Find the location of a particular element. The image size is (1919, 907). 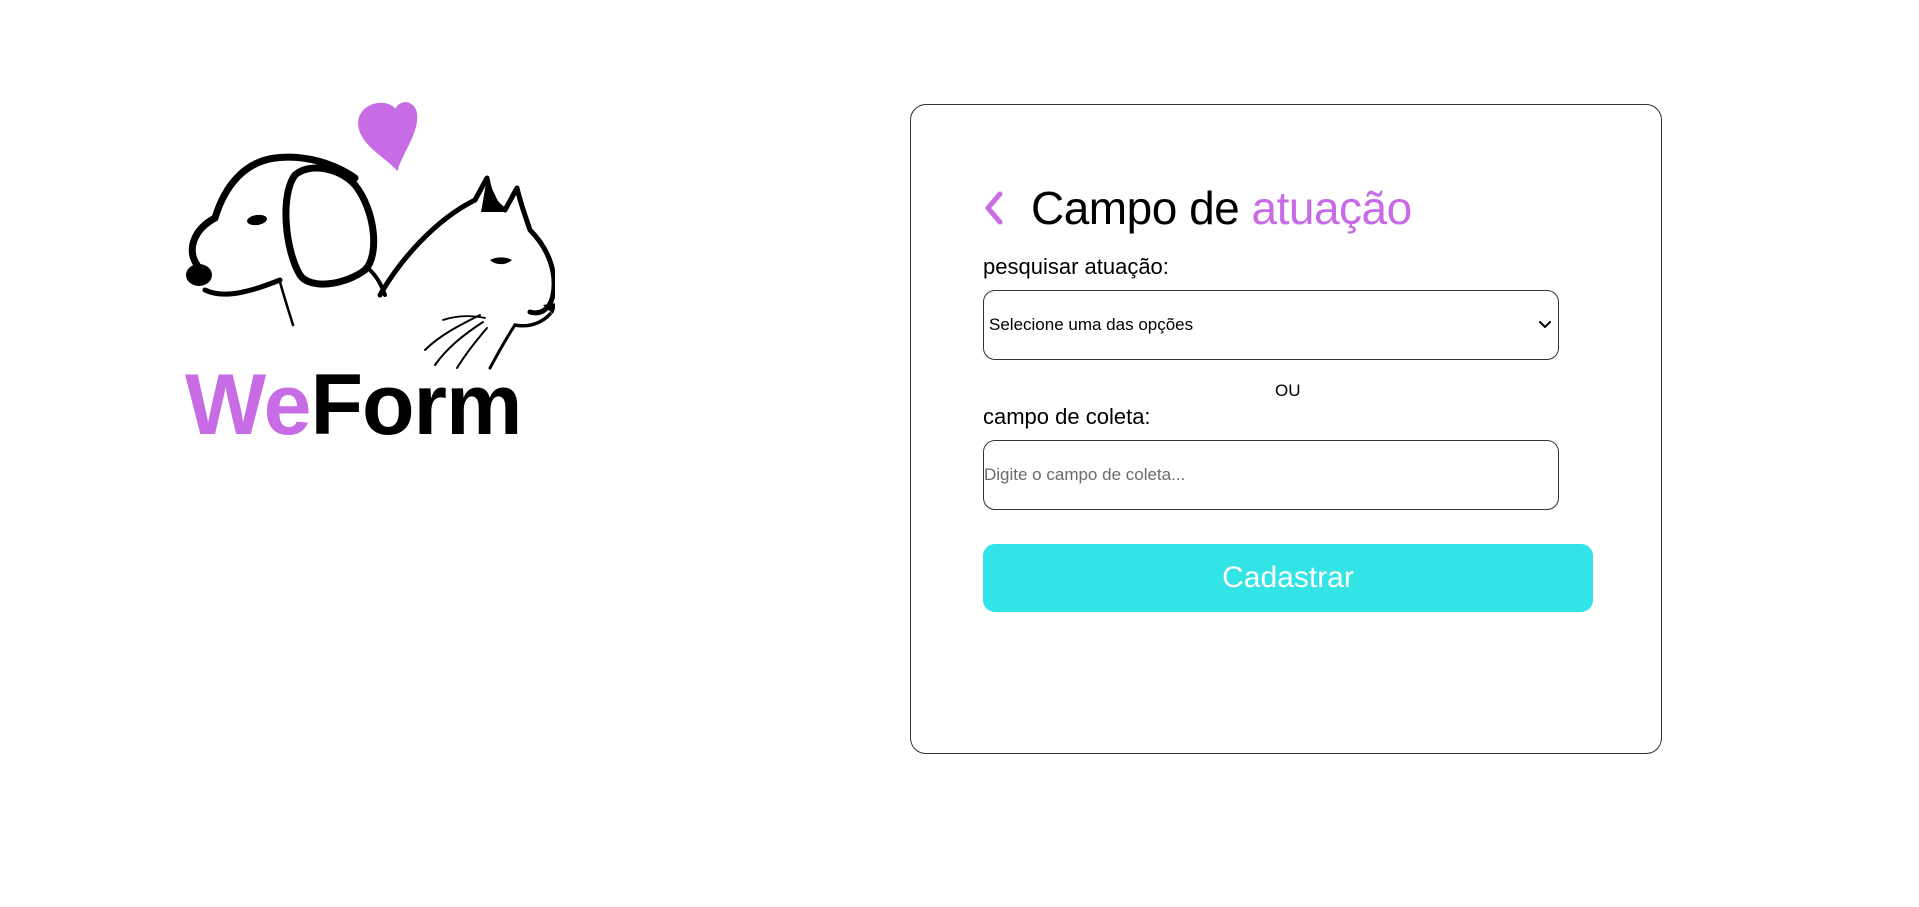

form-header: Campo de atuação is located at coordinates (1197, 208).